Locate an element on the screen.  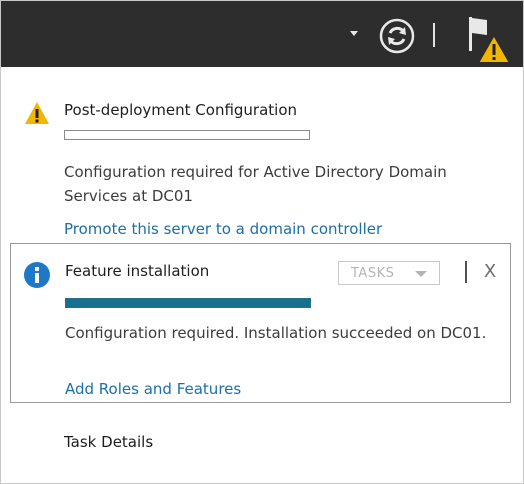
task-details-link: Task Details is located at coordinates (108, 442).